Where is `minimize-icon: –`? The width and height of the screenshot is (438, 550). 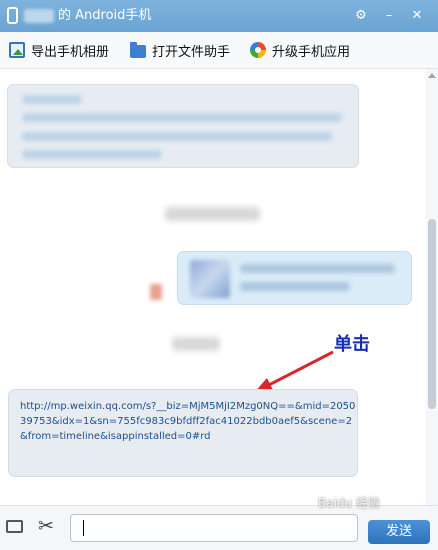 minimize-icon: – is located at coordinates (389, 16).